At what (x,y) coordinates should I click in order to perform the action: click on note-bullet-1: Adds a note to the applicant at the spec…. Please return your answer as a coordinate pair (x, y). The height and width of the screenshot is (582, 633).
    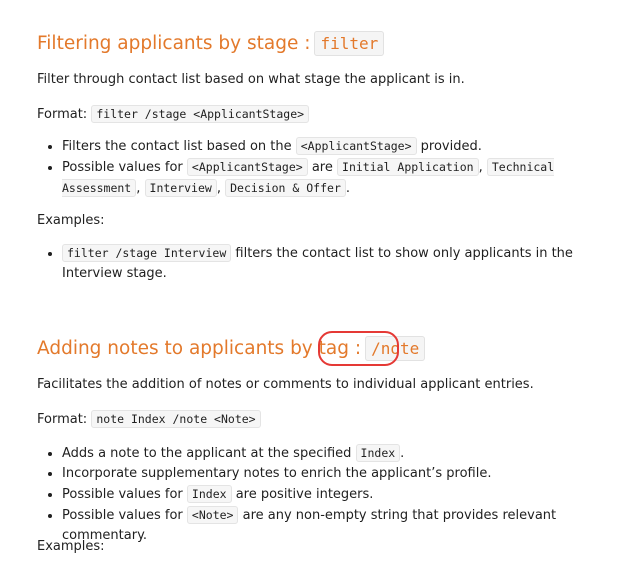
    Looking at the image, I should click on (344, 453).